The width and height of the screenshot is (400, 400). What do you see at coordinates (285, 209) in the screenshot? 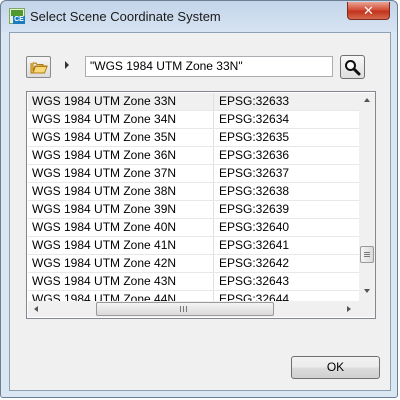
I see `epsg-code: EPSG:32639` at bounding box center [285, 209].